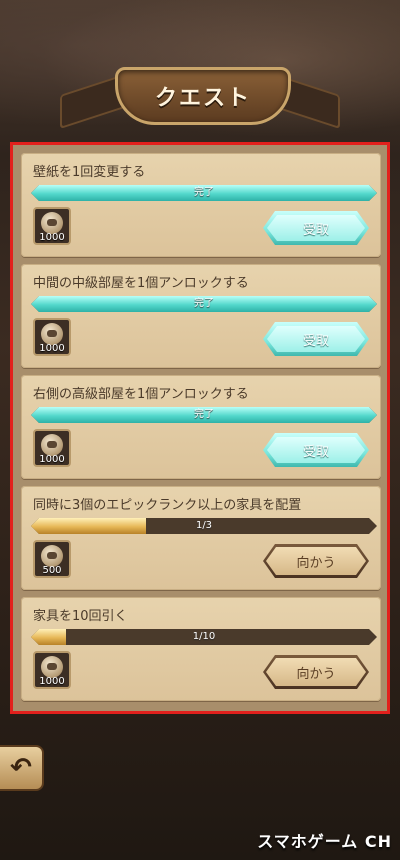  What do you see at coordinates (201, 316) in the screenshot?
I see `quest-card: 中間の中級部屋を1個アンロックする 完了 1000 受取` at bounding box center [201, 316].